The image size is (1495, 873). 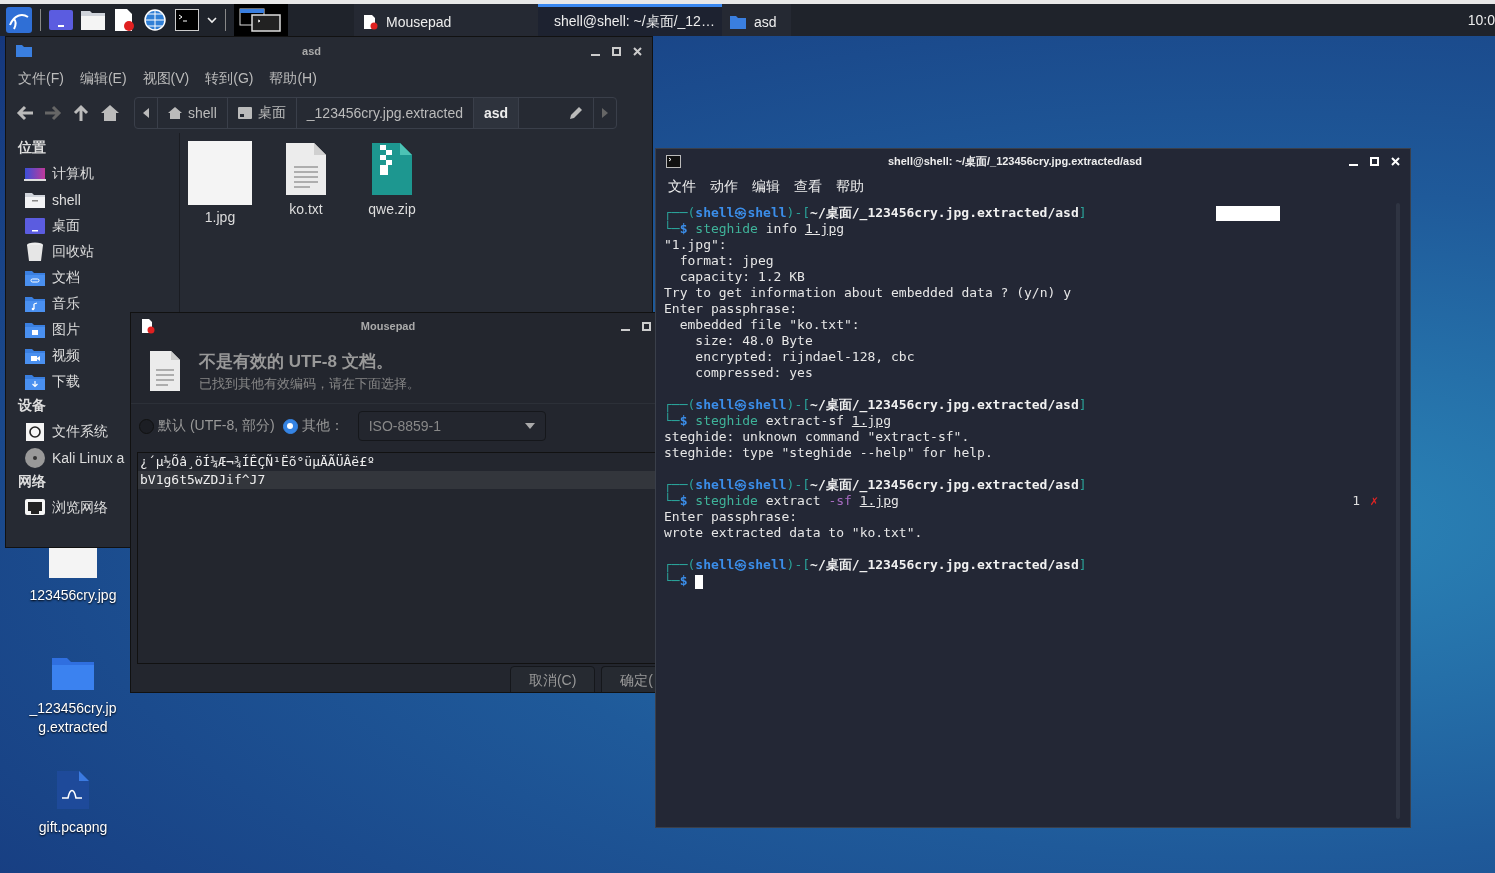 What do you see at coordinates (66, 304) in the screenshot?
I see `sidebar-item: 音乐` at bounding box center [66, 304].